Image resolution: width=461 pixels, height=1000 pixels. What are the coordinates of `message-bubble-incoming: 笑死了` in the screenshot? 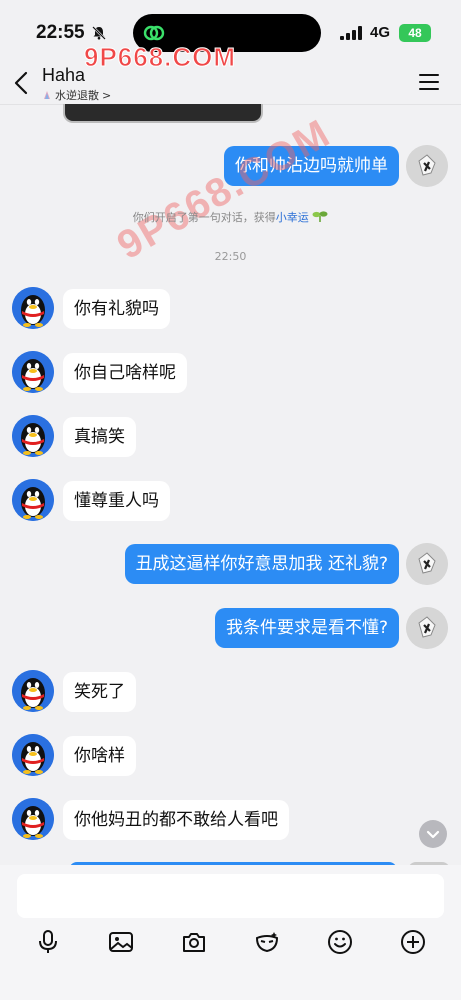 It's located at (99, 692).